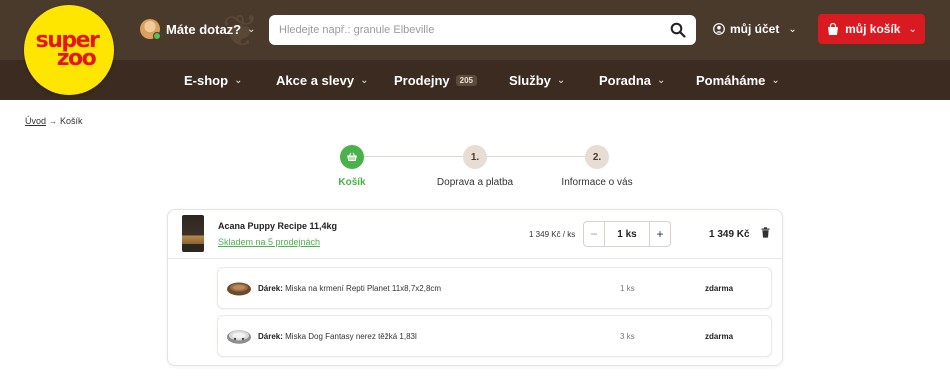  Describe the element at coordinates (719, 29) in the screenshot. I see `user-icon` at that location.